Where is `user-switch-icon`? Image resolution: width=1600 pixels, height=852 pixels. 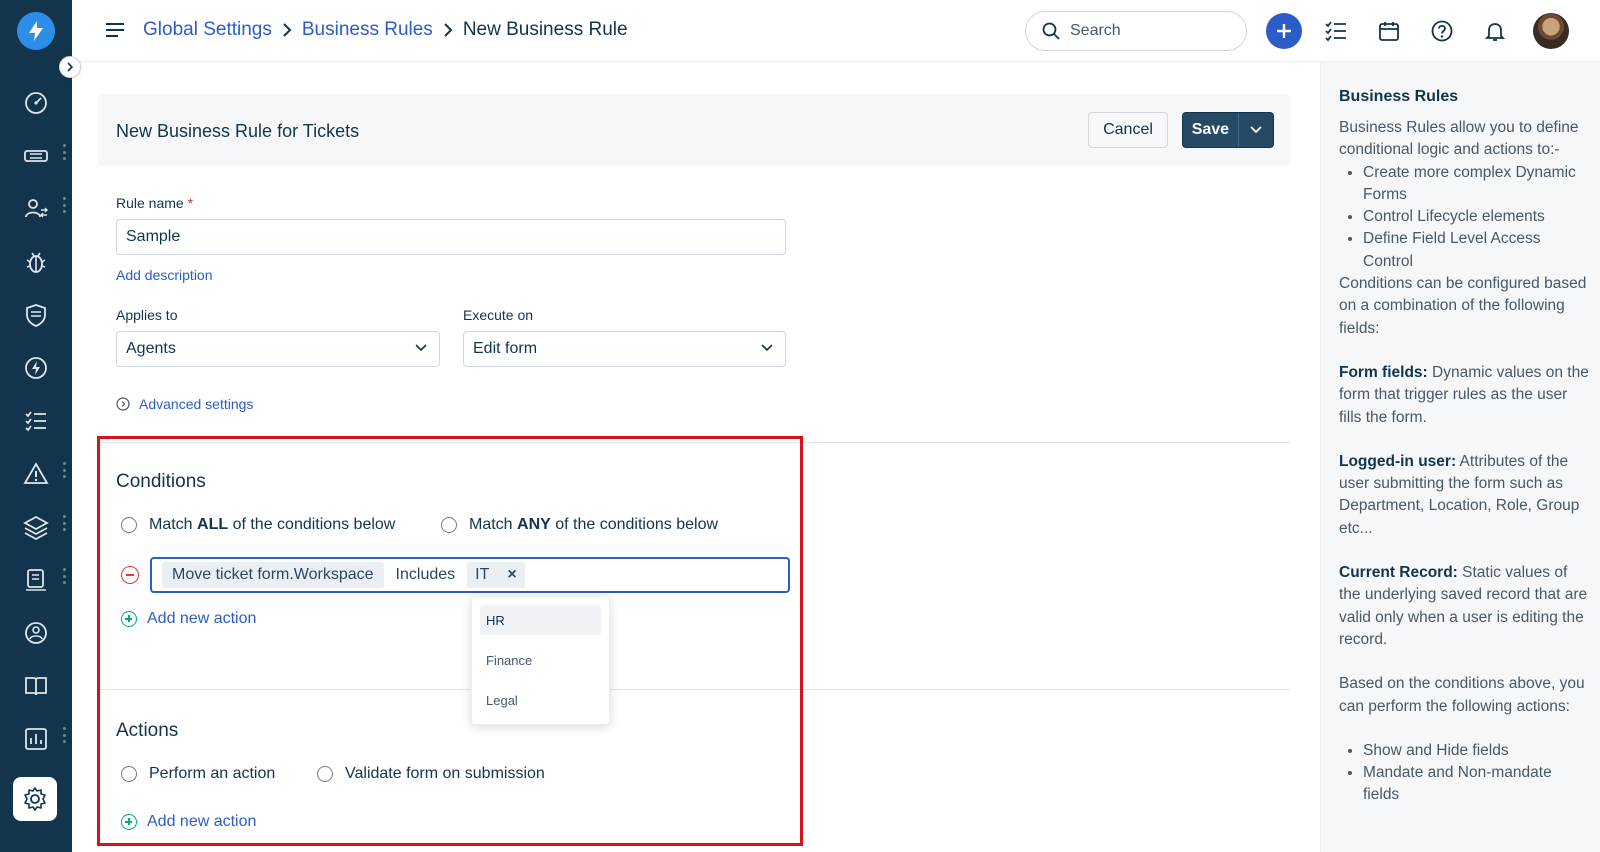
user-switch-icon is located at coordinates (36, 208).